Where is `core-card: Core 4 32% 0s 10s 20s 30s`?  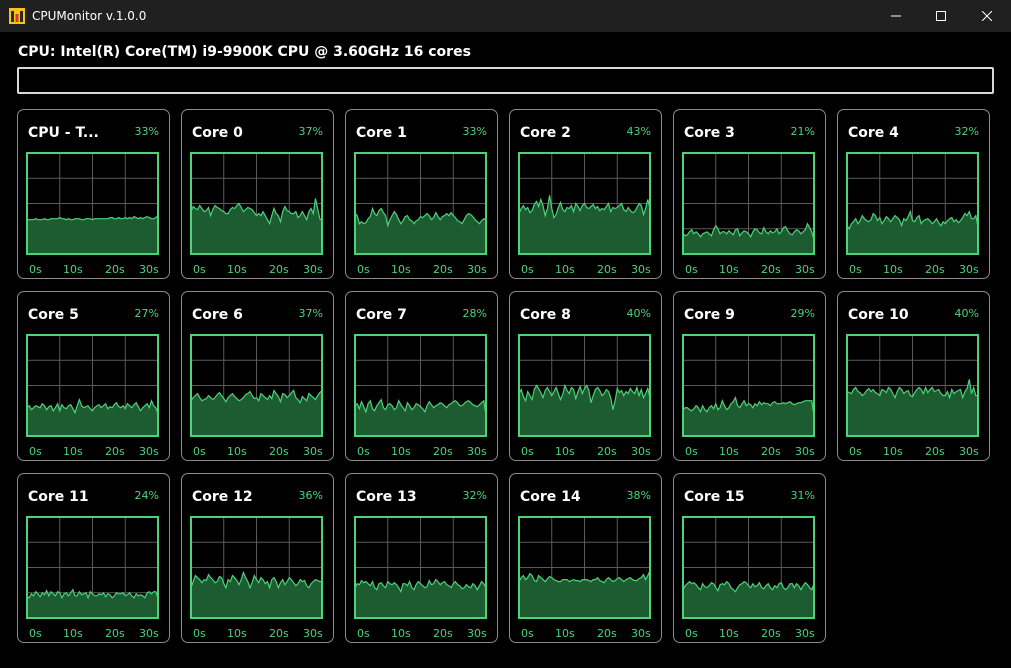
core-card: Core 4 32% 0s 10s 20s 30s is located at coordinates (913, 194).